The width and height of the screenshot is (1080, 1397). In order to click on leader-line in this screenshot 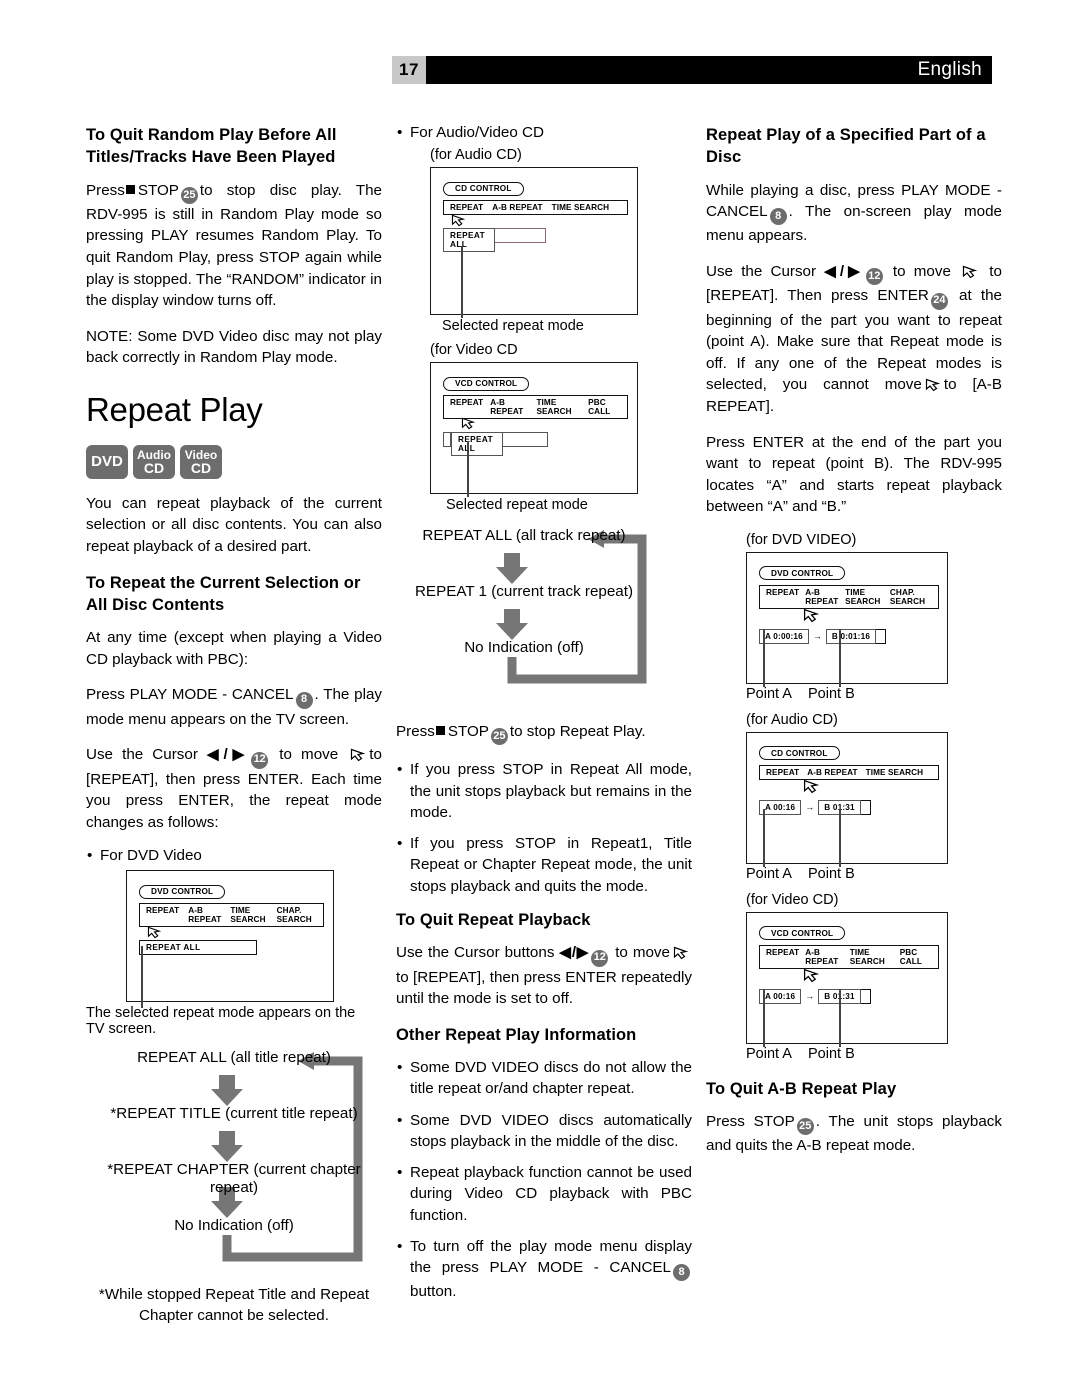, I will do `click(142, 977)`.